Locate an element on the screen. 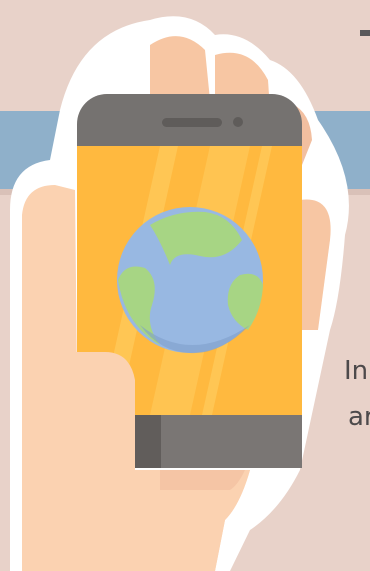  phone-side-button is located at coordinates (148, 441).